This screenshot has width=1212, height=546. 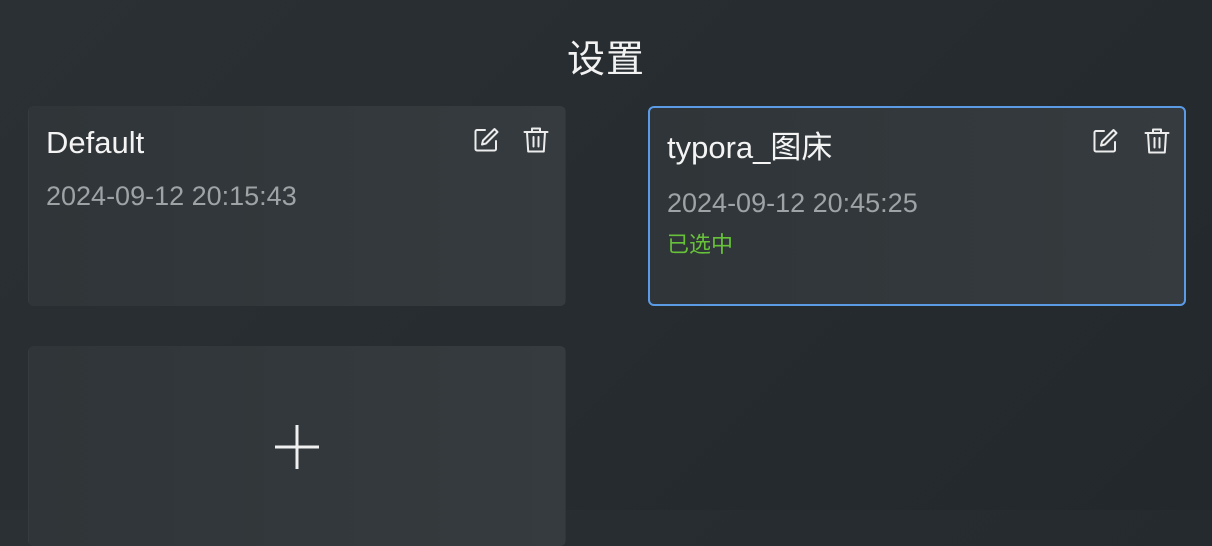 I want to click on config-name: Default, so click(x=95, y=142).